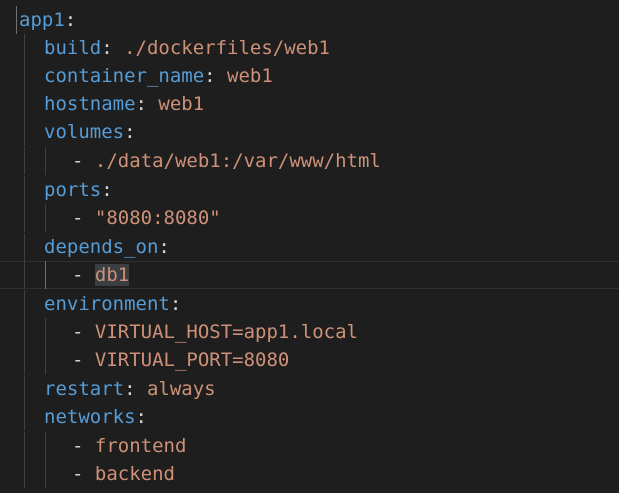 The height and width of the screenshot is (493, 619). I want to click on code-line: restart: always, so click(309, 389).